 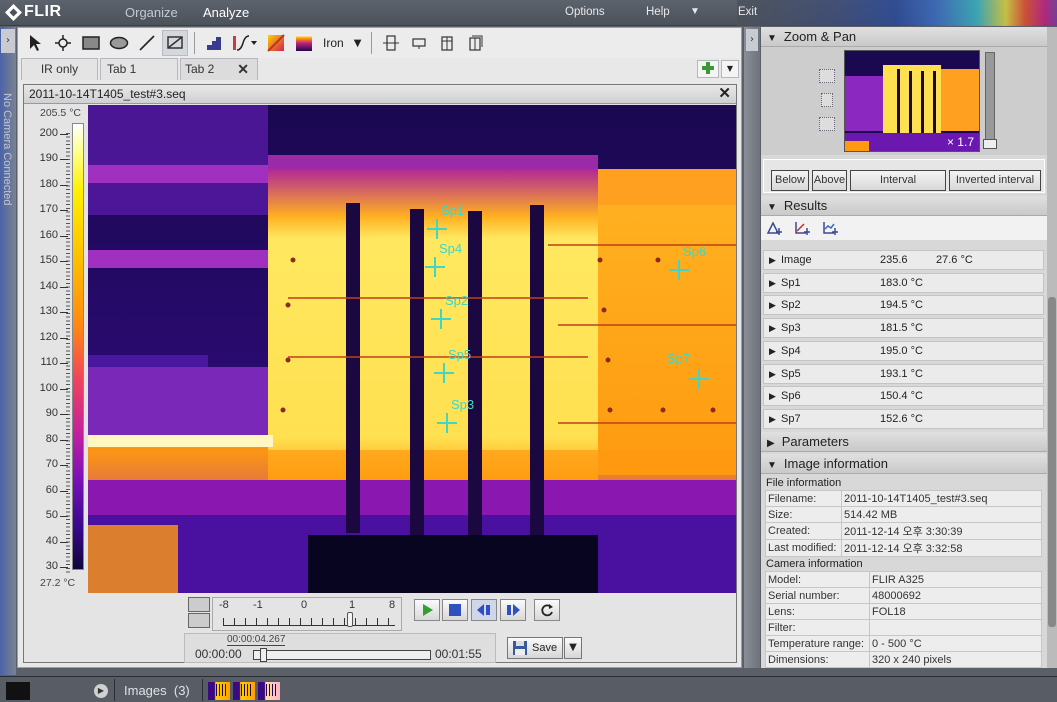 What do you see at coordinates (18, 691) in the screenshot?
I see `live-preview` at bounding box center [18, 691].